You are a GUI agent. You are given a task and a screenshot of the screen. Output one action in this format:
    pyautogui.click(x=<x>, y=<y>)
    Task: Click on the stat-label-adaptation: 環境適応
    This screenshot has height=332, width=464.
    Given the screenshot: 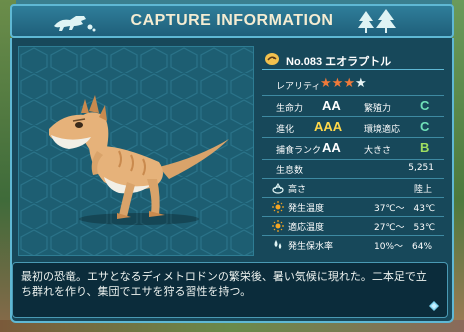 What is the action you would take?
    pyautogui.click(x=382, y=130)
    